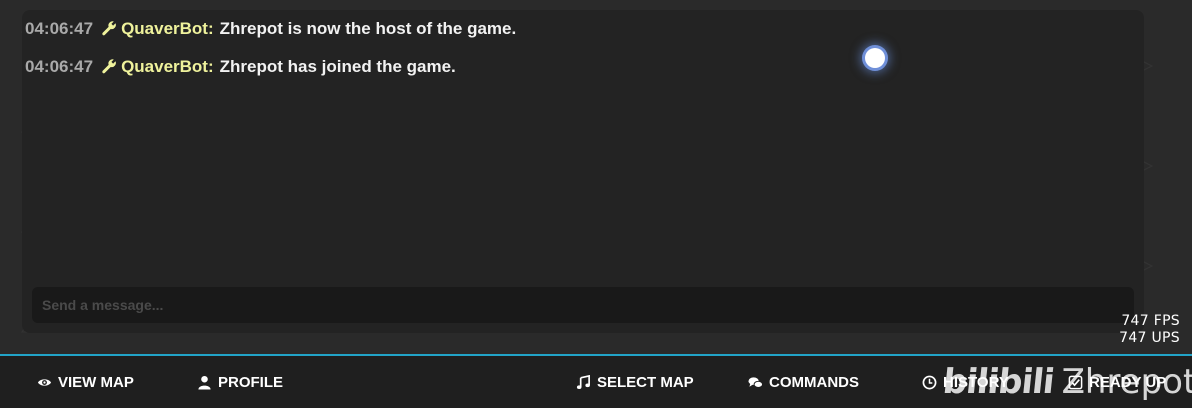 The image size is (1192, 408). I want to click on message-text: Zhrepot has joined the game., so click(337, 66).